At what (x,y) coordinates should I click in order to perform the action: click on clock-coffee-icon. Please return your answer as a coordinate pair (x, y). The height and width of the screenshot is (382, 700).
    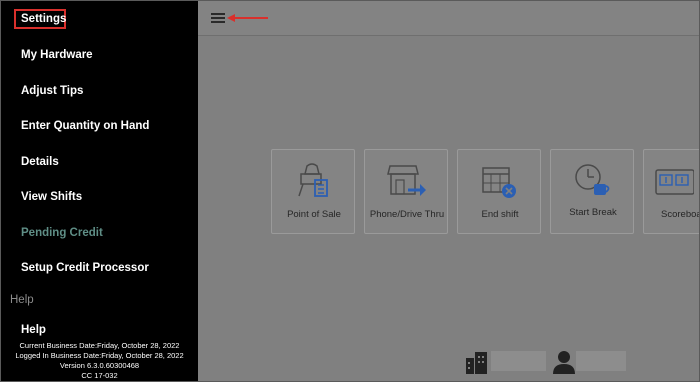
    Looking at the image, I should click on (592, 179).